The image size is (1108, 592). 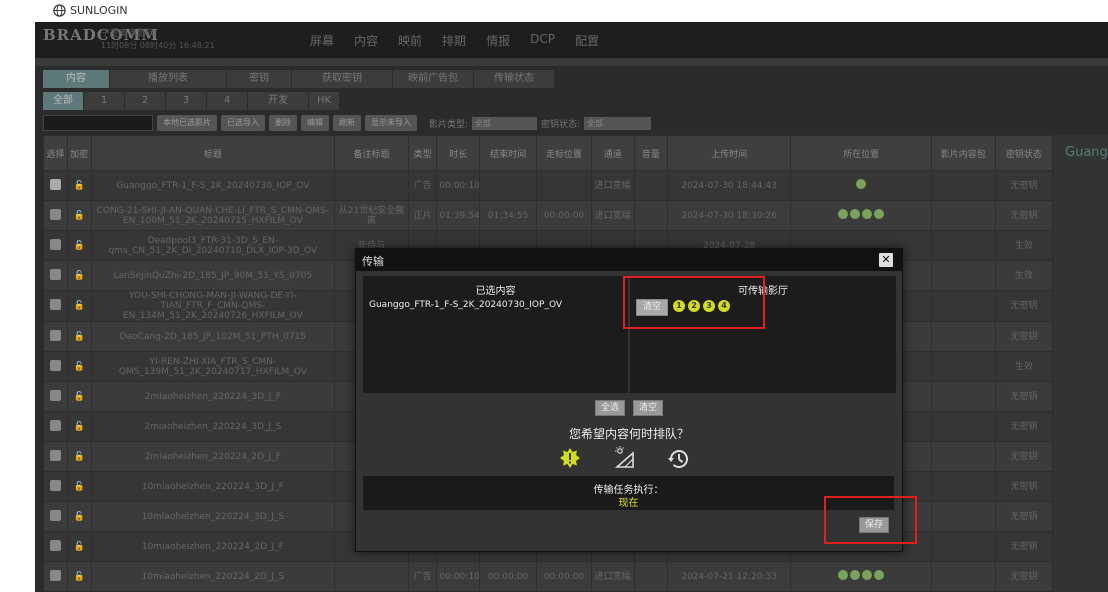 I want to click on col-encrypt: 加密, so click(x=79, y=153).